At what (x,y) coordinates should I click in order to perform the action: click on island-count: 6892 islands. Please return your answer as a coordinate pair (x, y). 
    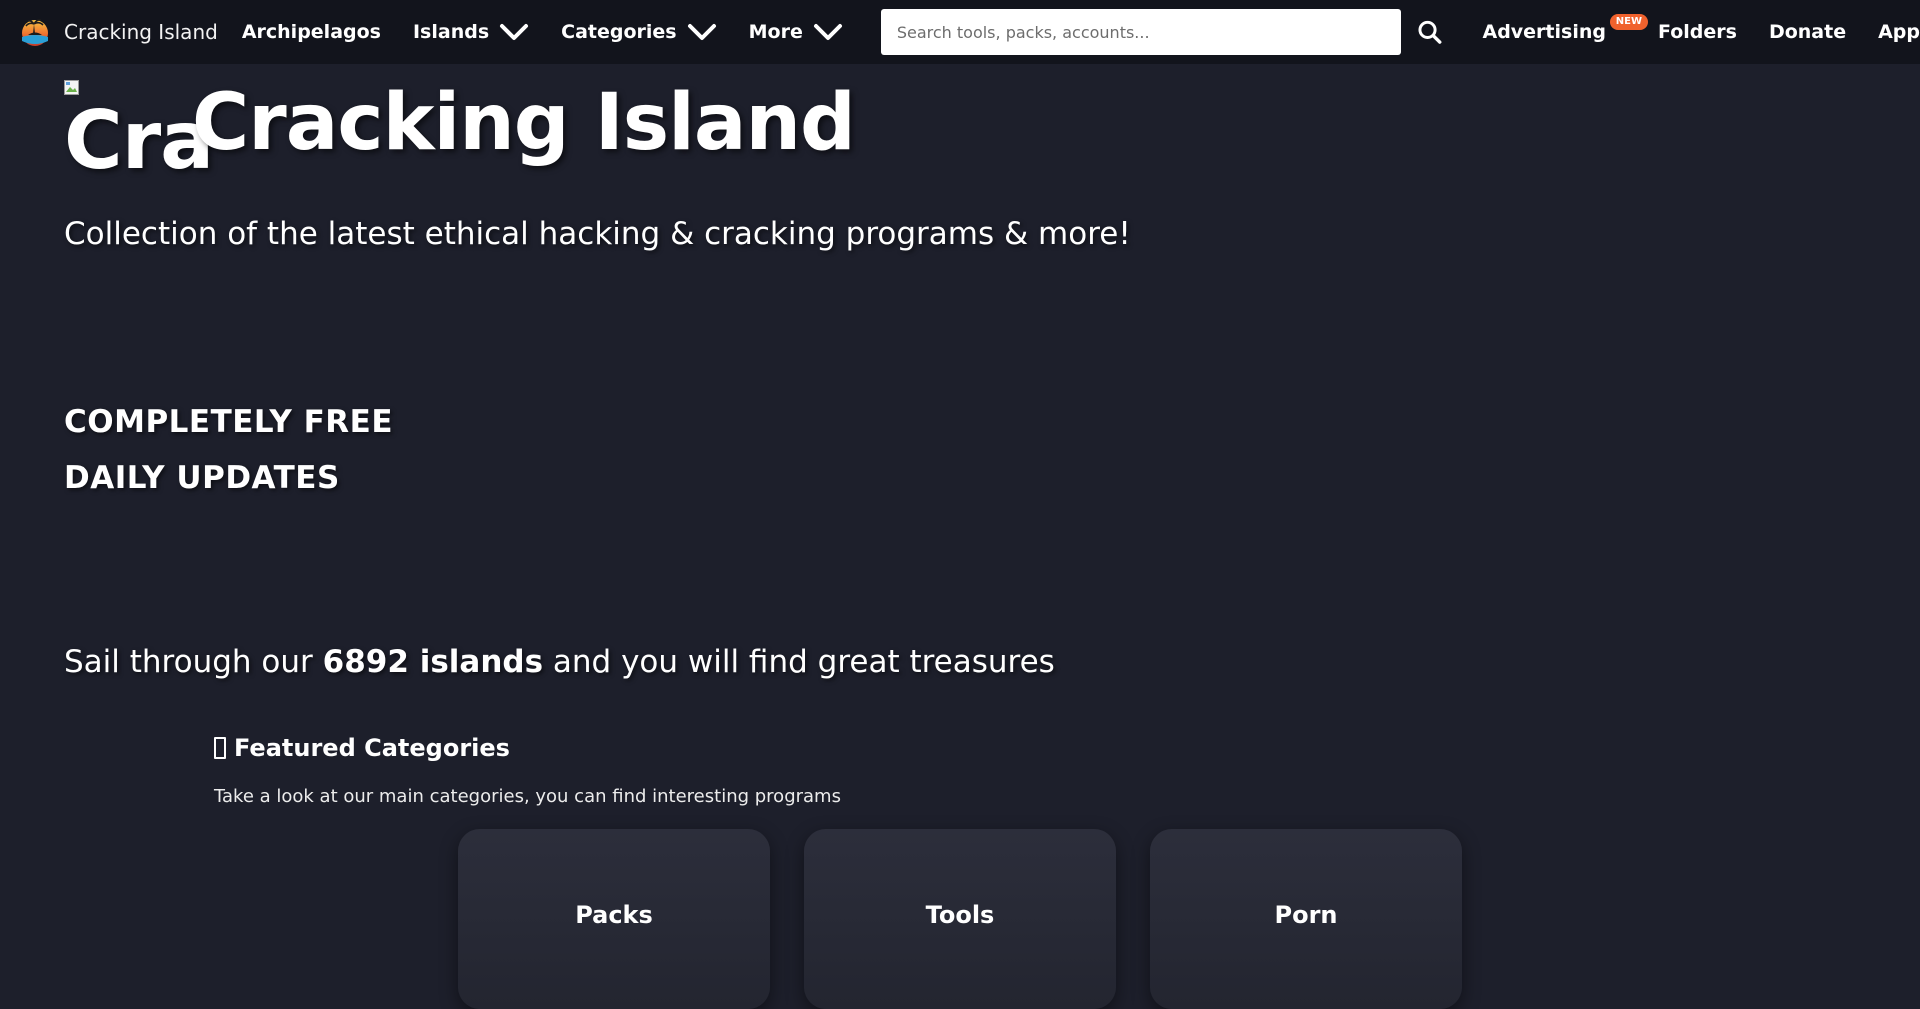
    Looking at the image, I should click on (433, 662).